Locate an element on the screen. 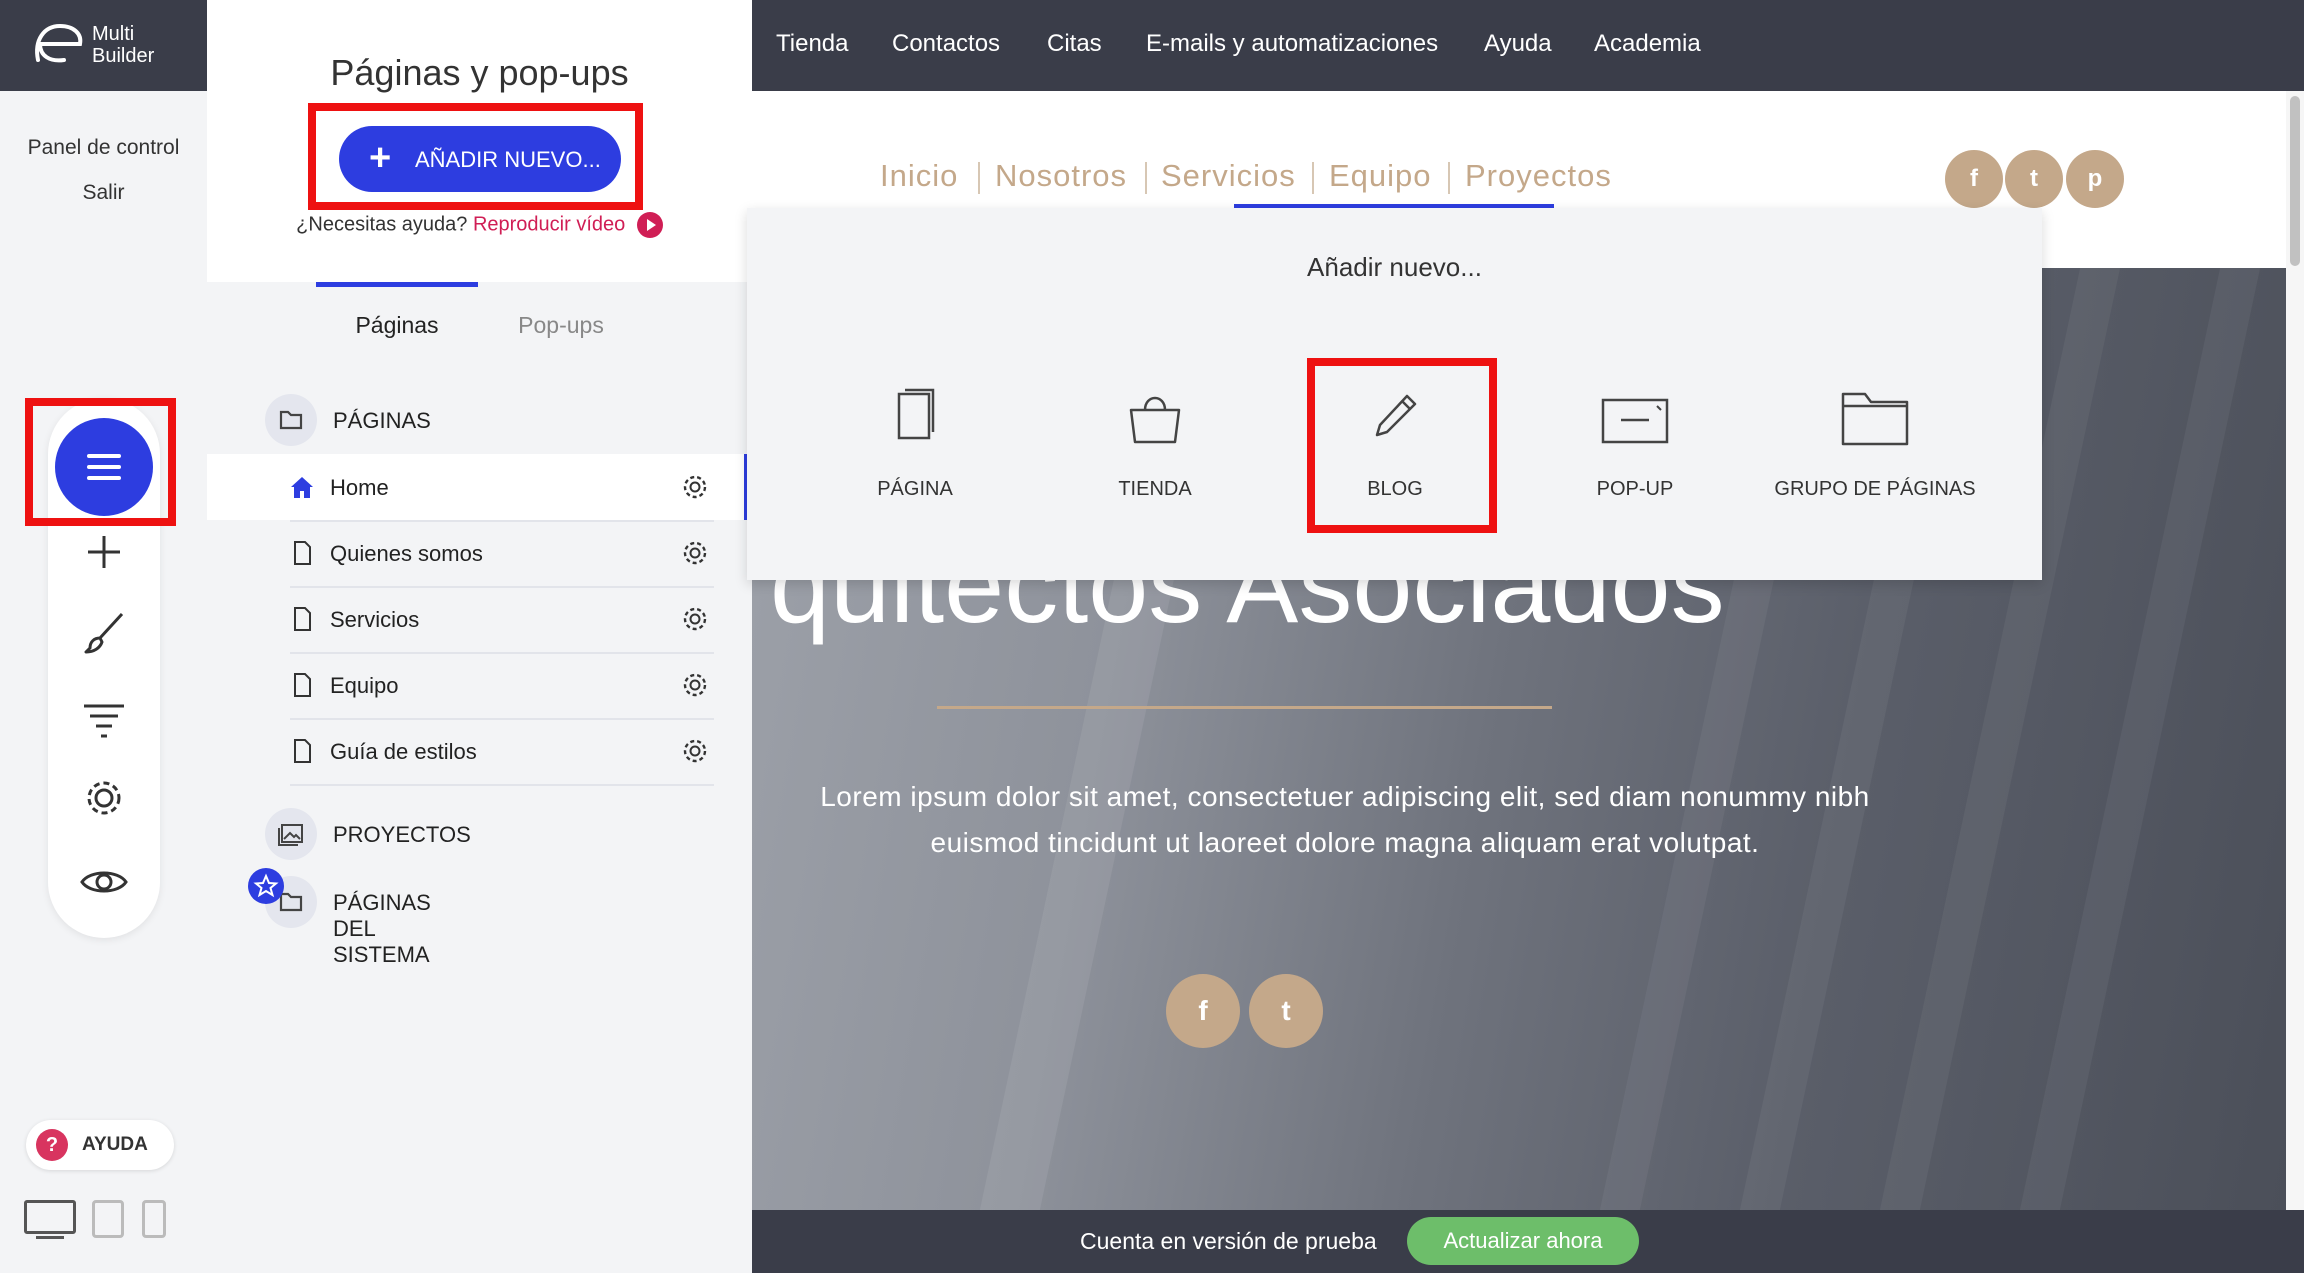 This screenshot has width=2304, height=1273. upgrade-button: Actualizar ahora is located at coordinates (1523, 1241).